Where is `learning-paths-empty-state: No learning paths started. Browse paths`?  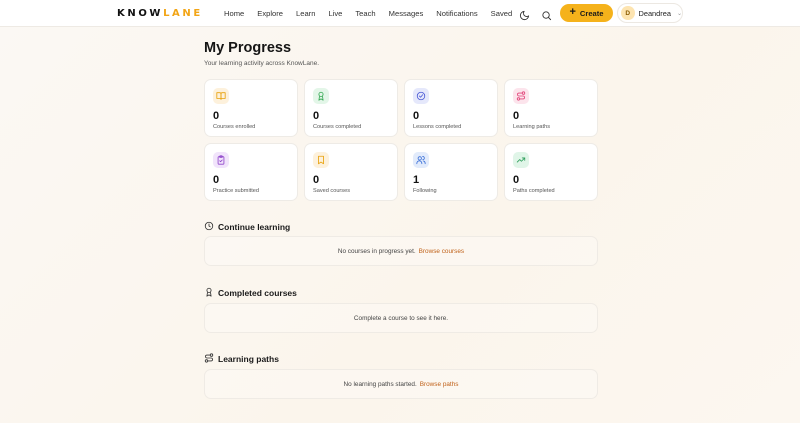
learning-paths-empty-state: No learning paths started. Browse paths is located at coordinates (401, 384).